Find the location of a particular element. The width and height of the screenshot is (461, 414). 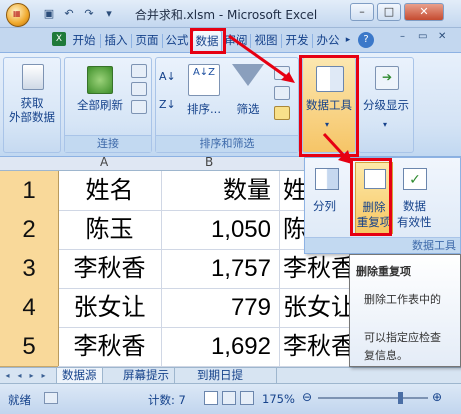

tab-office: 办公 is located at coordinates (328, 40).